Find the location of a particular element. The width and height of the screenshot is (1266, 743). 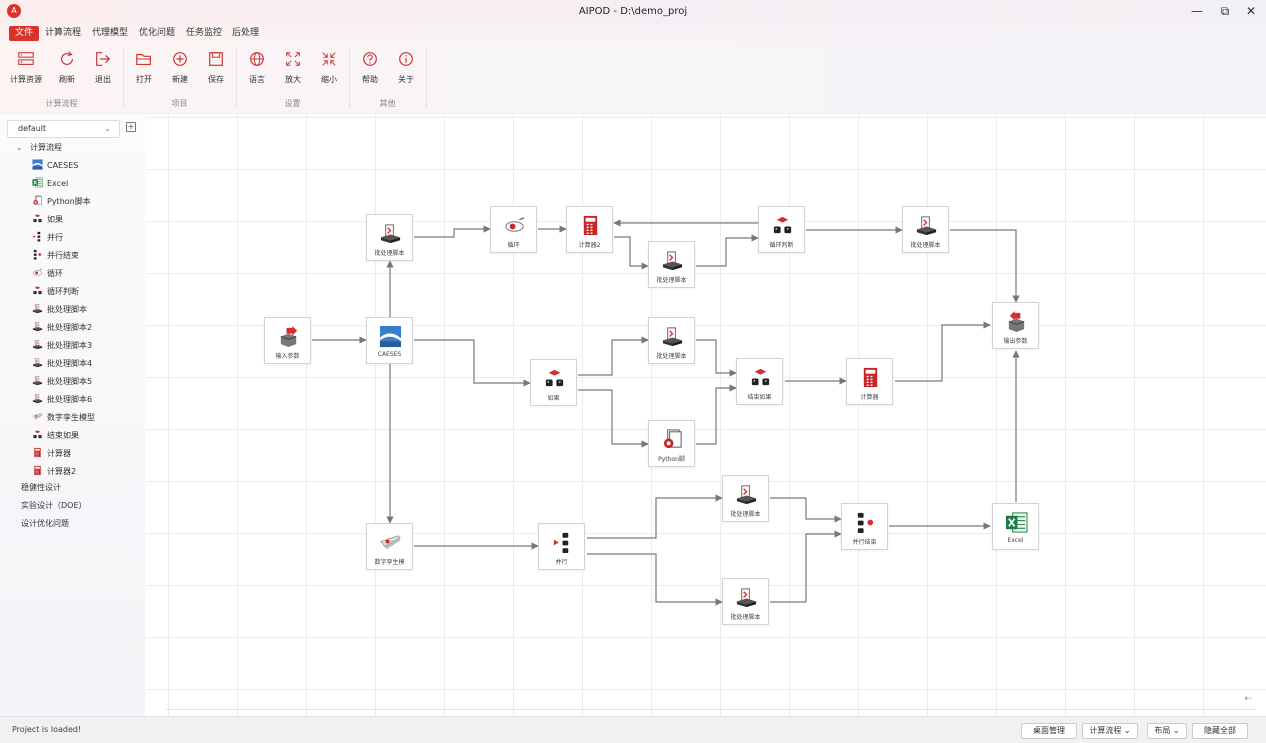

menu-optimization: 优化问题 is located at coordinates (157, 33).